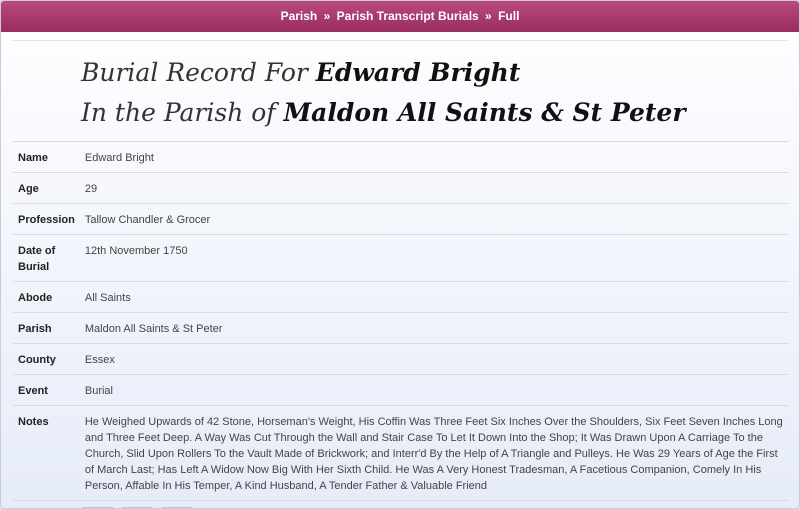  What do you see at coordinates (408, 16) in the screenshot?
I see `breadcrumb-transcript-burials: Parish Transcript Burials` at bounding box center [408, 16].